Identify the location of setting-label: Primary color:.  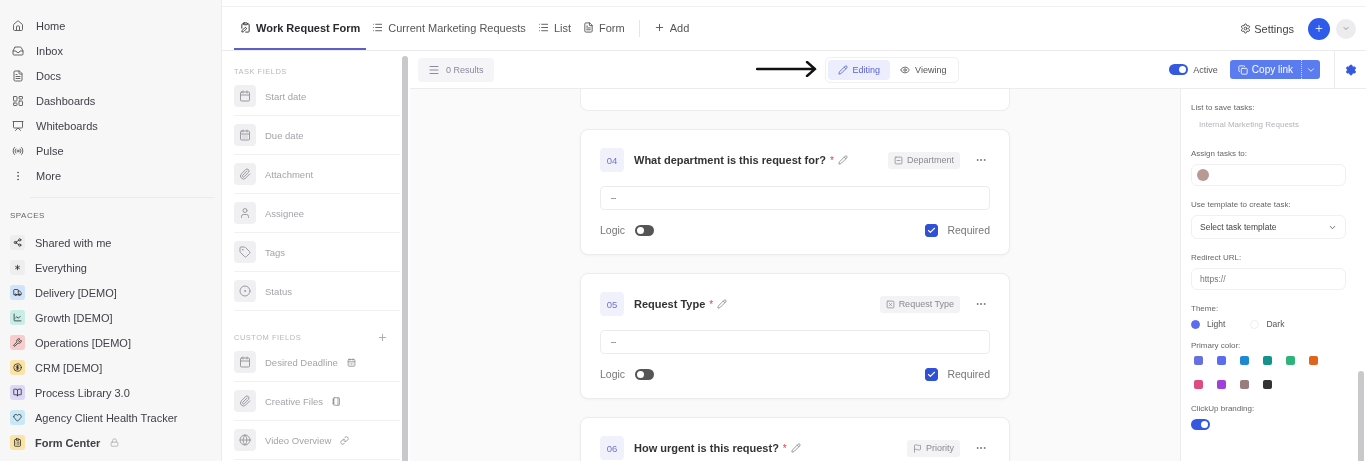
(1216, 345).